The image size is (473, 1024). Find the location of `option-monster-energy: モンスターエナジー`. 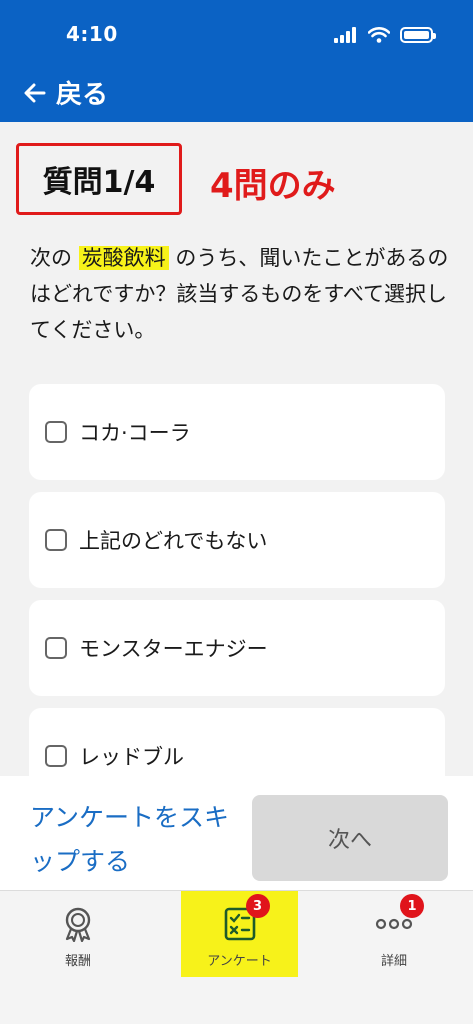

option-monster-energy: モンスターエナジー is located at coordinates (237, 648).